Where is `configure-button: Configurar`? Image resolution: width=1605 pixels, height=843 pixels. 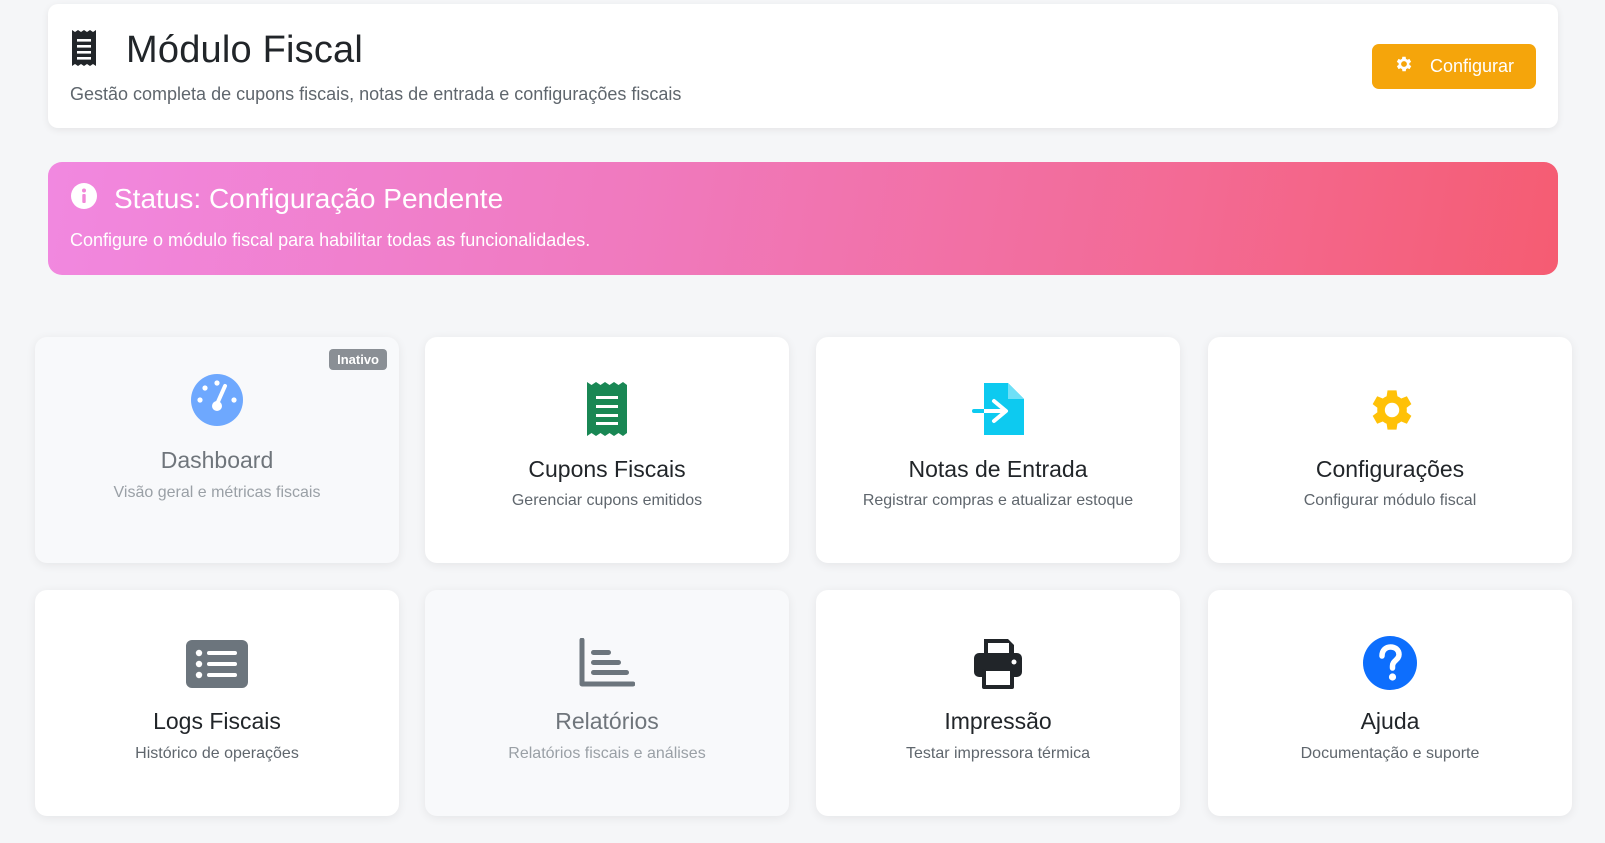
configure-button: Configurar is located at coordinates (1454, 66).